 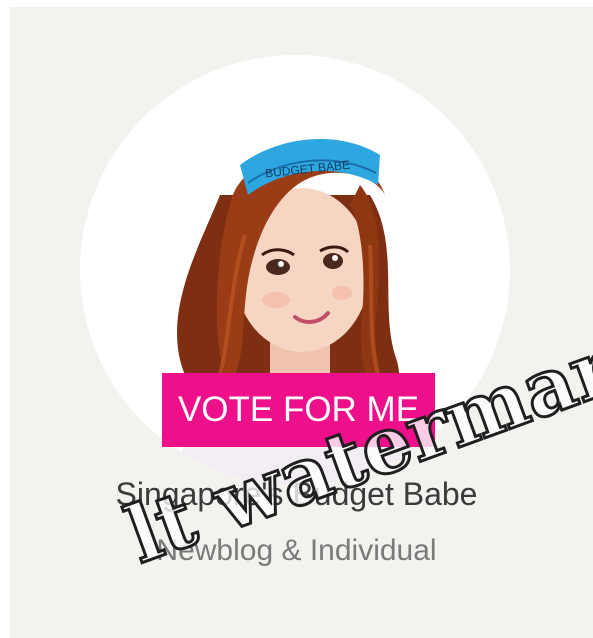 What do you see at coordinates (298, 410) in the screenshot?
I see `vote-for-me-button: VOTE FOR ME` at bounding box center [298, 410].